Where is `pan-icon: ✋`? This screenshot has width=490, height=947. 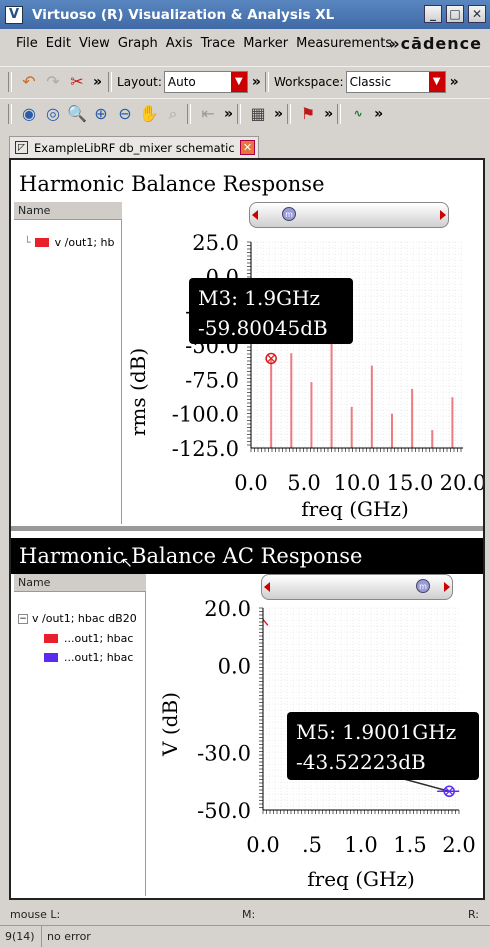
pan-icon: ✋ is located at coordinates (149, 114).